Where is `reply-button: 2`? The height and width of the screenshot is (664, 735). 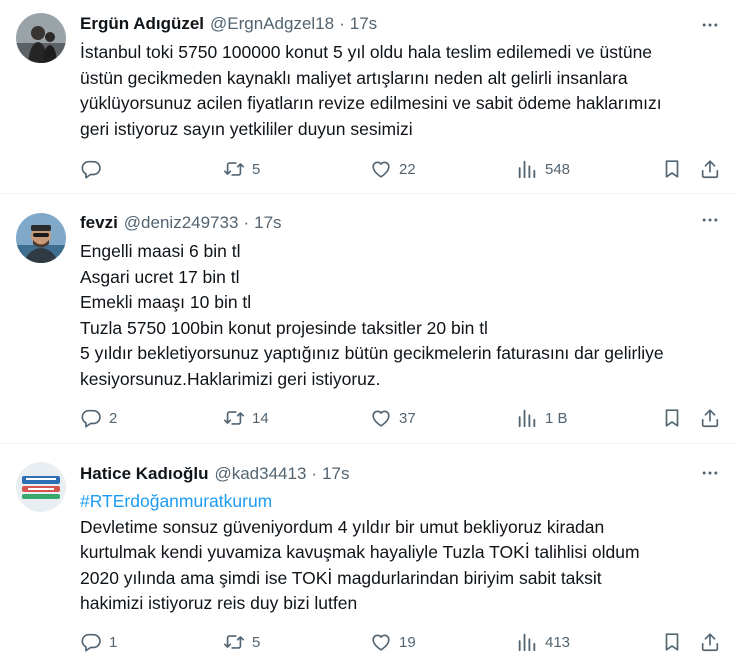 reply-button: 2 is located at coordinates (98, 418).